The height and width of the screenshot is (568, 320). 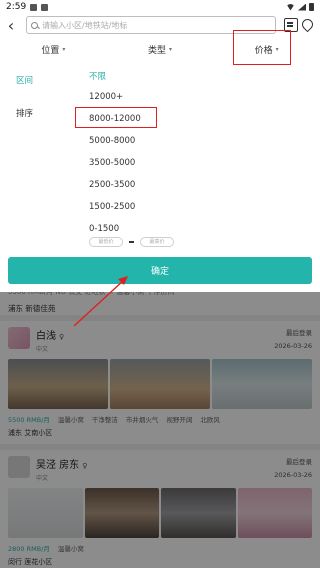 What do you see at coordinates (116, 117) in the screenshot?
I see `option-highlight` at bounding box center [116, 117].